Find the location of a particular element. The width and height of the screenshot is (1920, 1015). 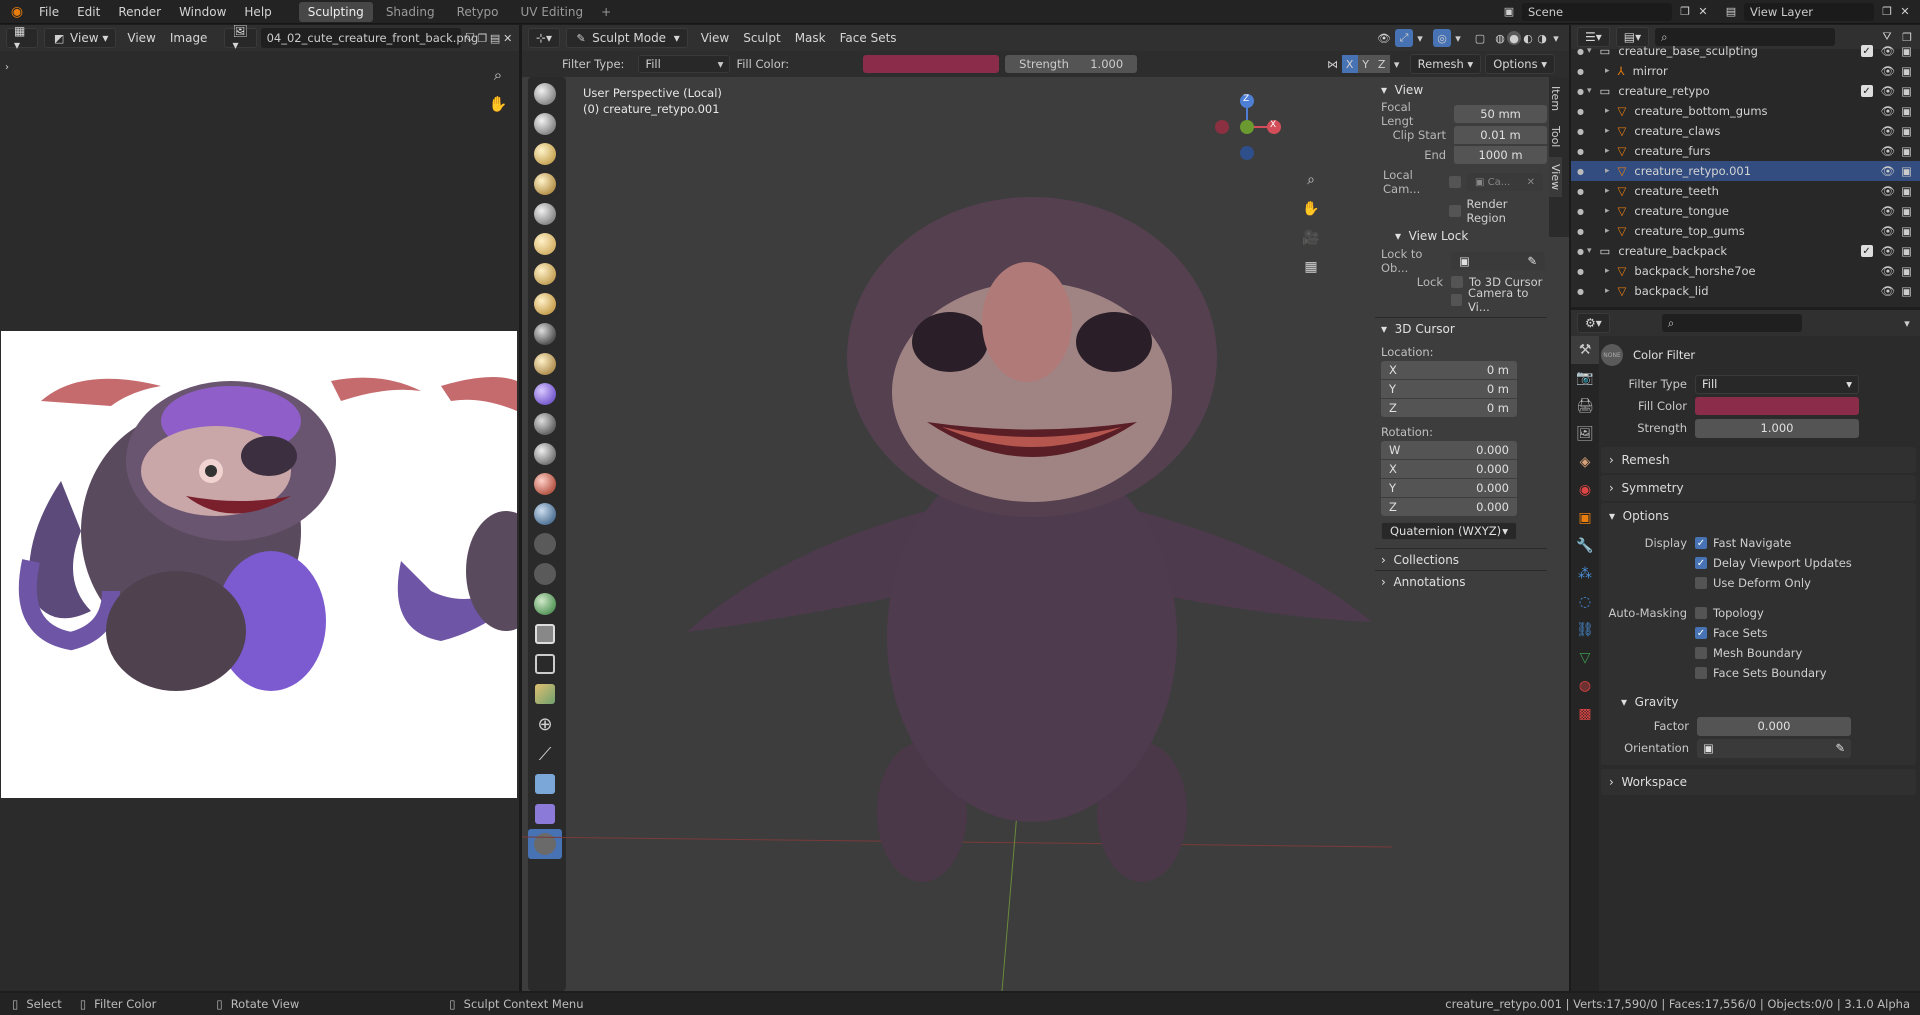

shading-material-icon: ◐ is located at coordinates (1528, 38).